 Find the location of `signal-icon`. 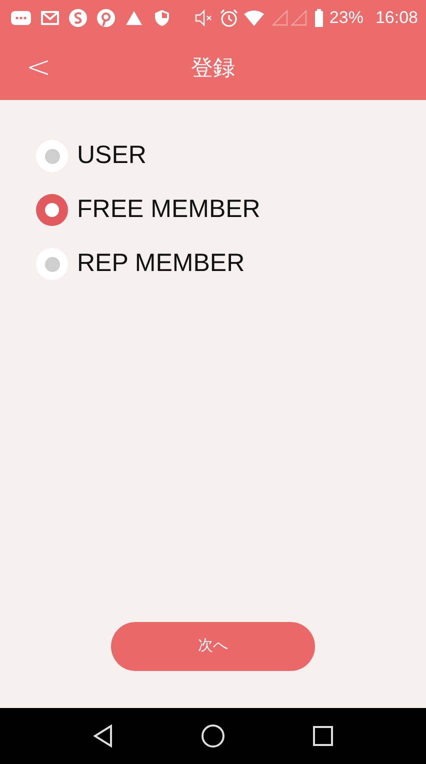

signal-icon is located at coordinates (289, 18).